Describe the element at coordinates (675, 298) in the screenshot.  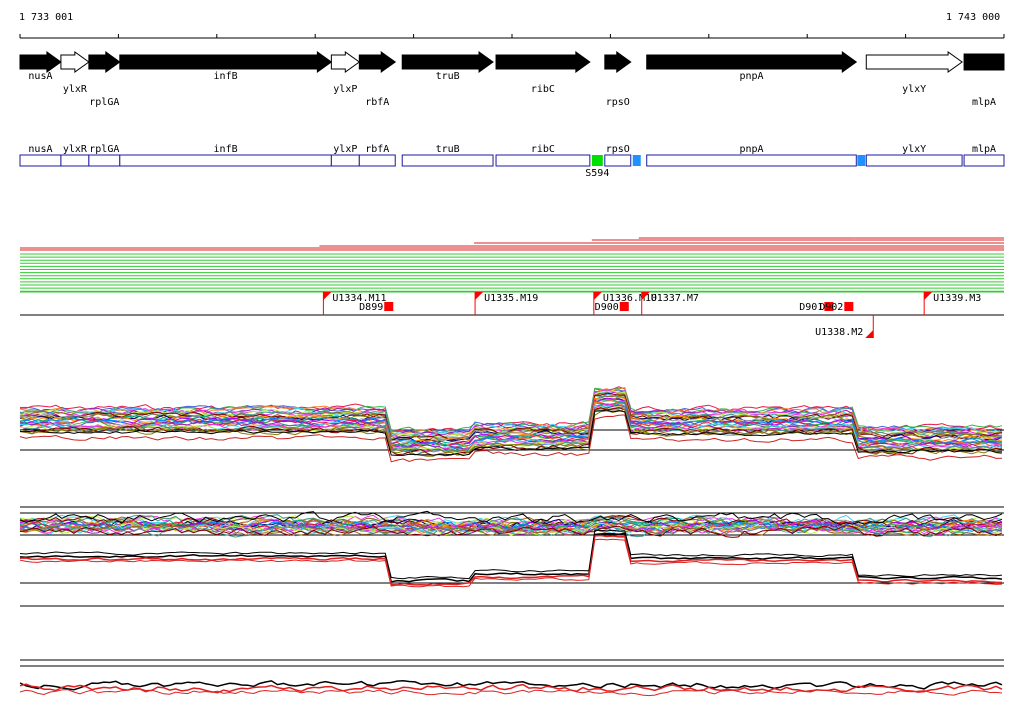
I see `flag-label: U1337.M7` at that location.